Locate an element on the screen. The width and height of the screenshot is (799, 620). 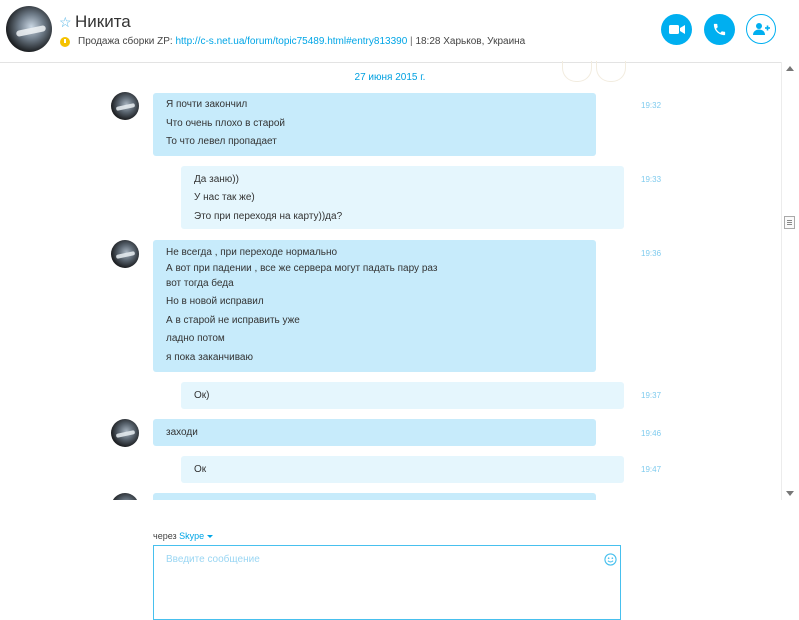
favorite-star-icon: ☆ is located at coordinates (65, 22).